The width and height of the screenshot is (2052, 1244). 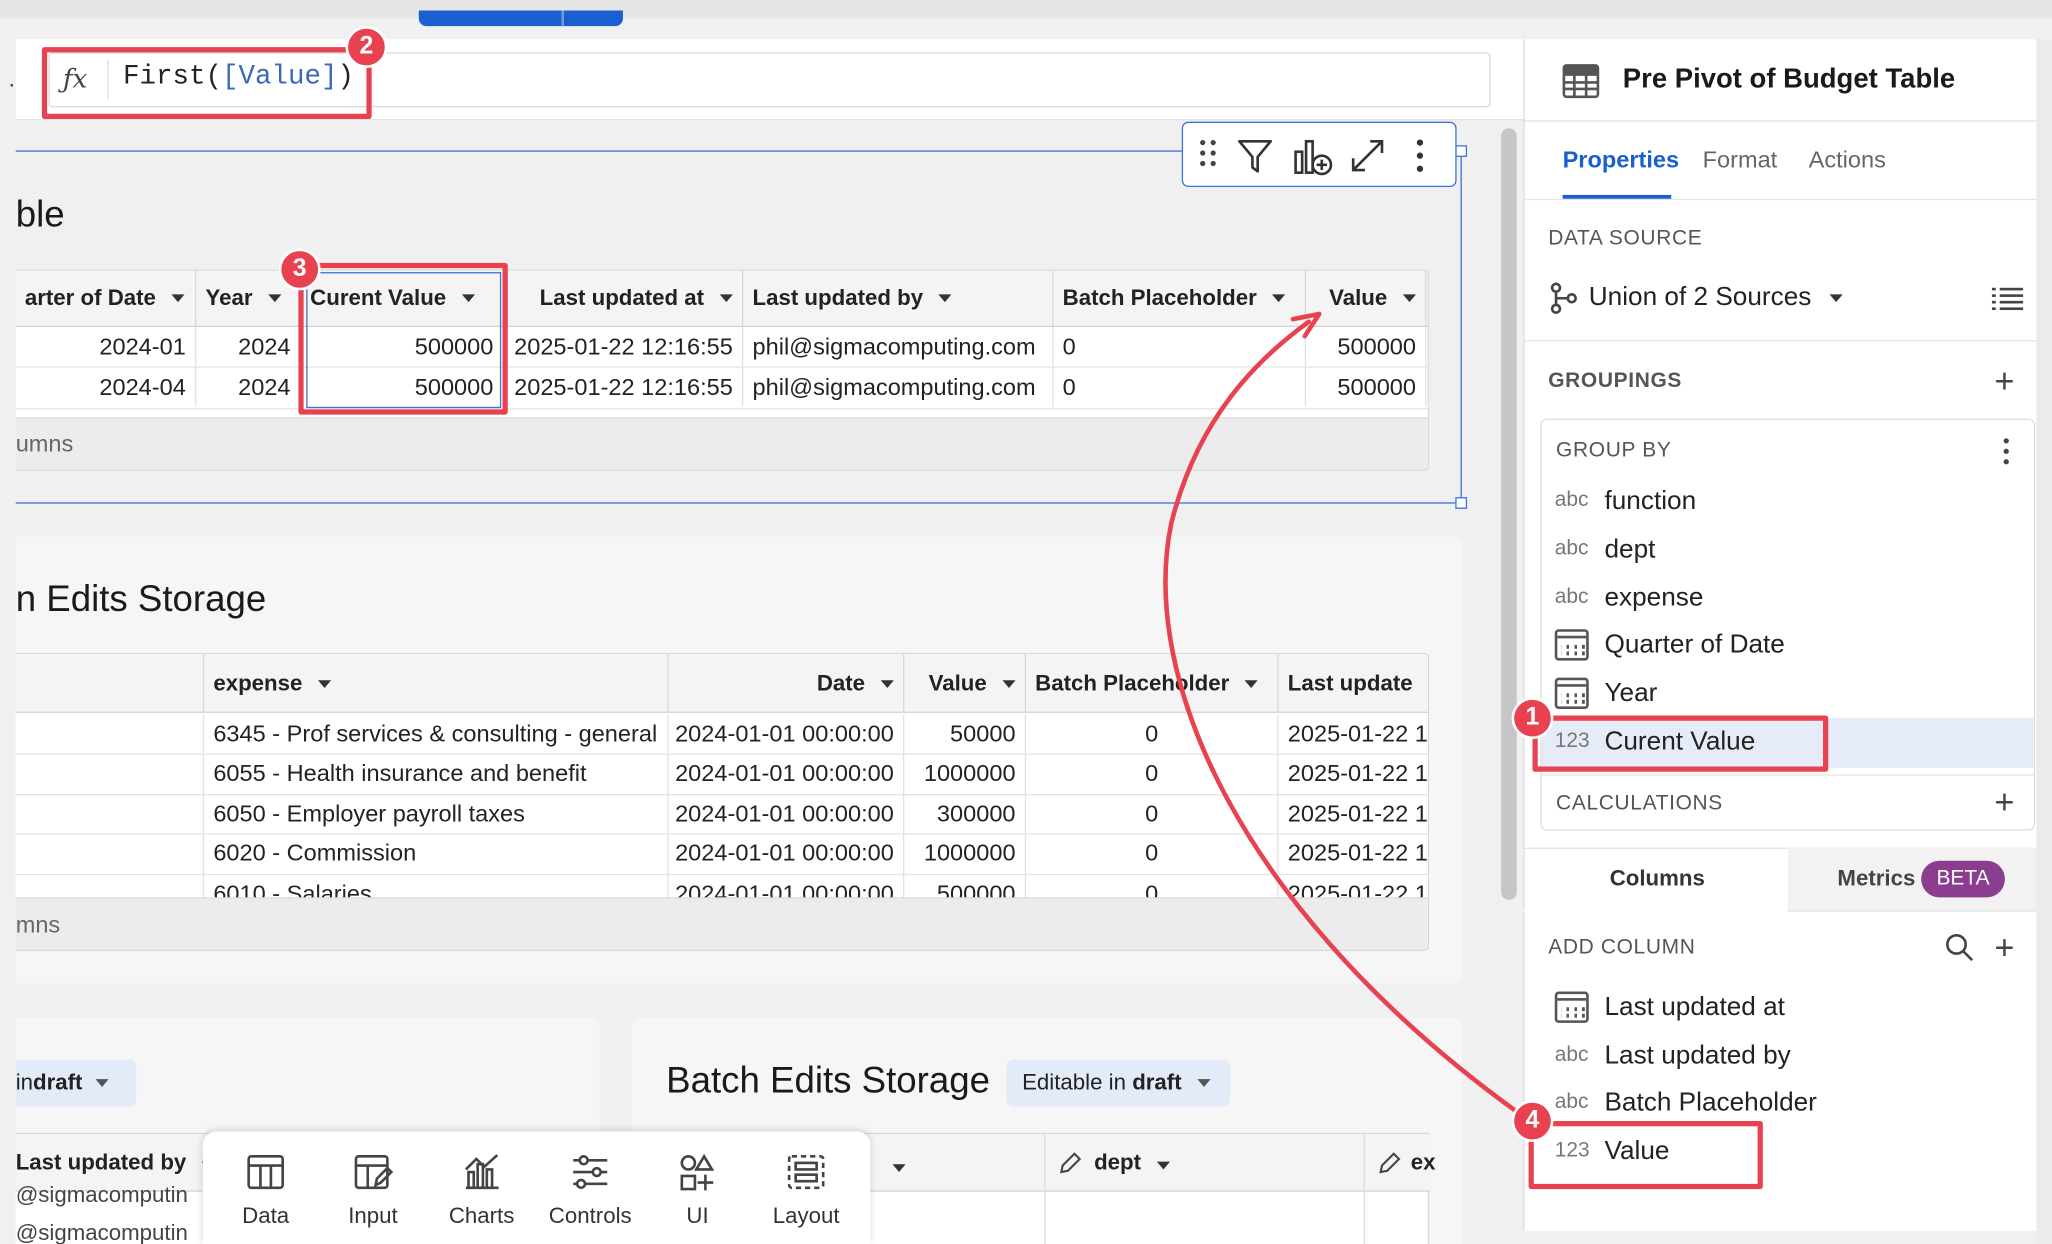 What do you see at coordinates (366, 47) in the screenshot?
I see `annotation-badge-2: 2` at bounding box center [366, 47].